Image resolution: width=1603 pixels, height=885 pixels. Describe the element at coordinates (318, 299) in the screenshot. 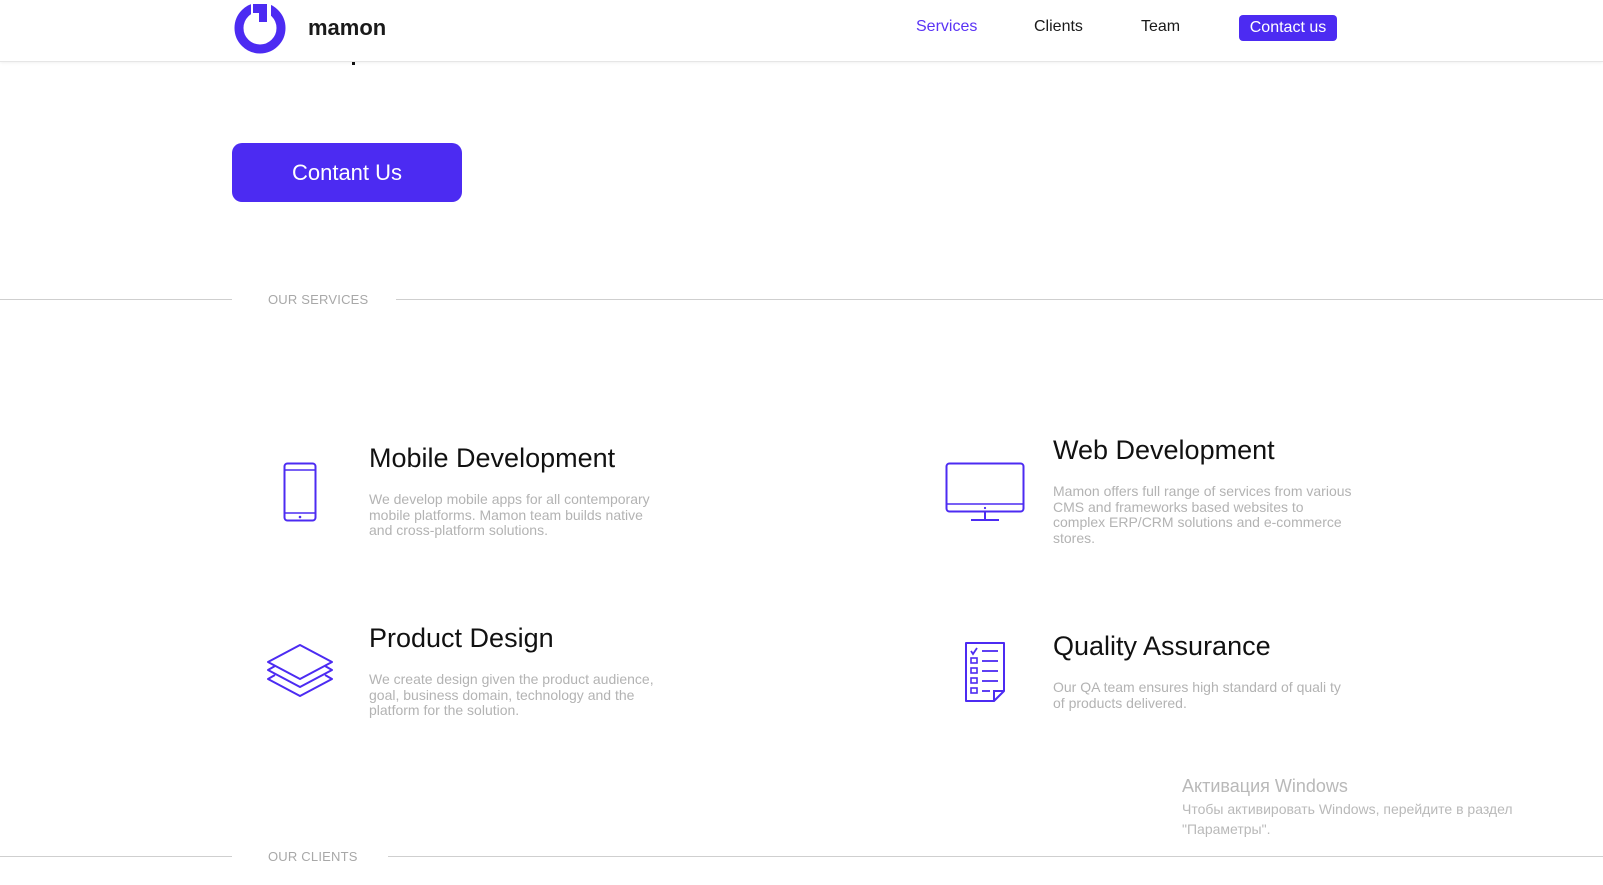

I see `services-section-label: OUR SERVICES` at that location.